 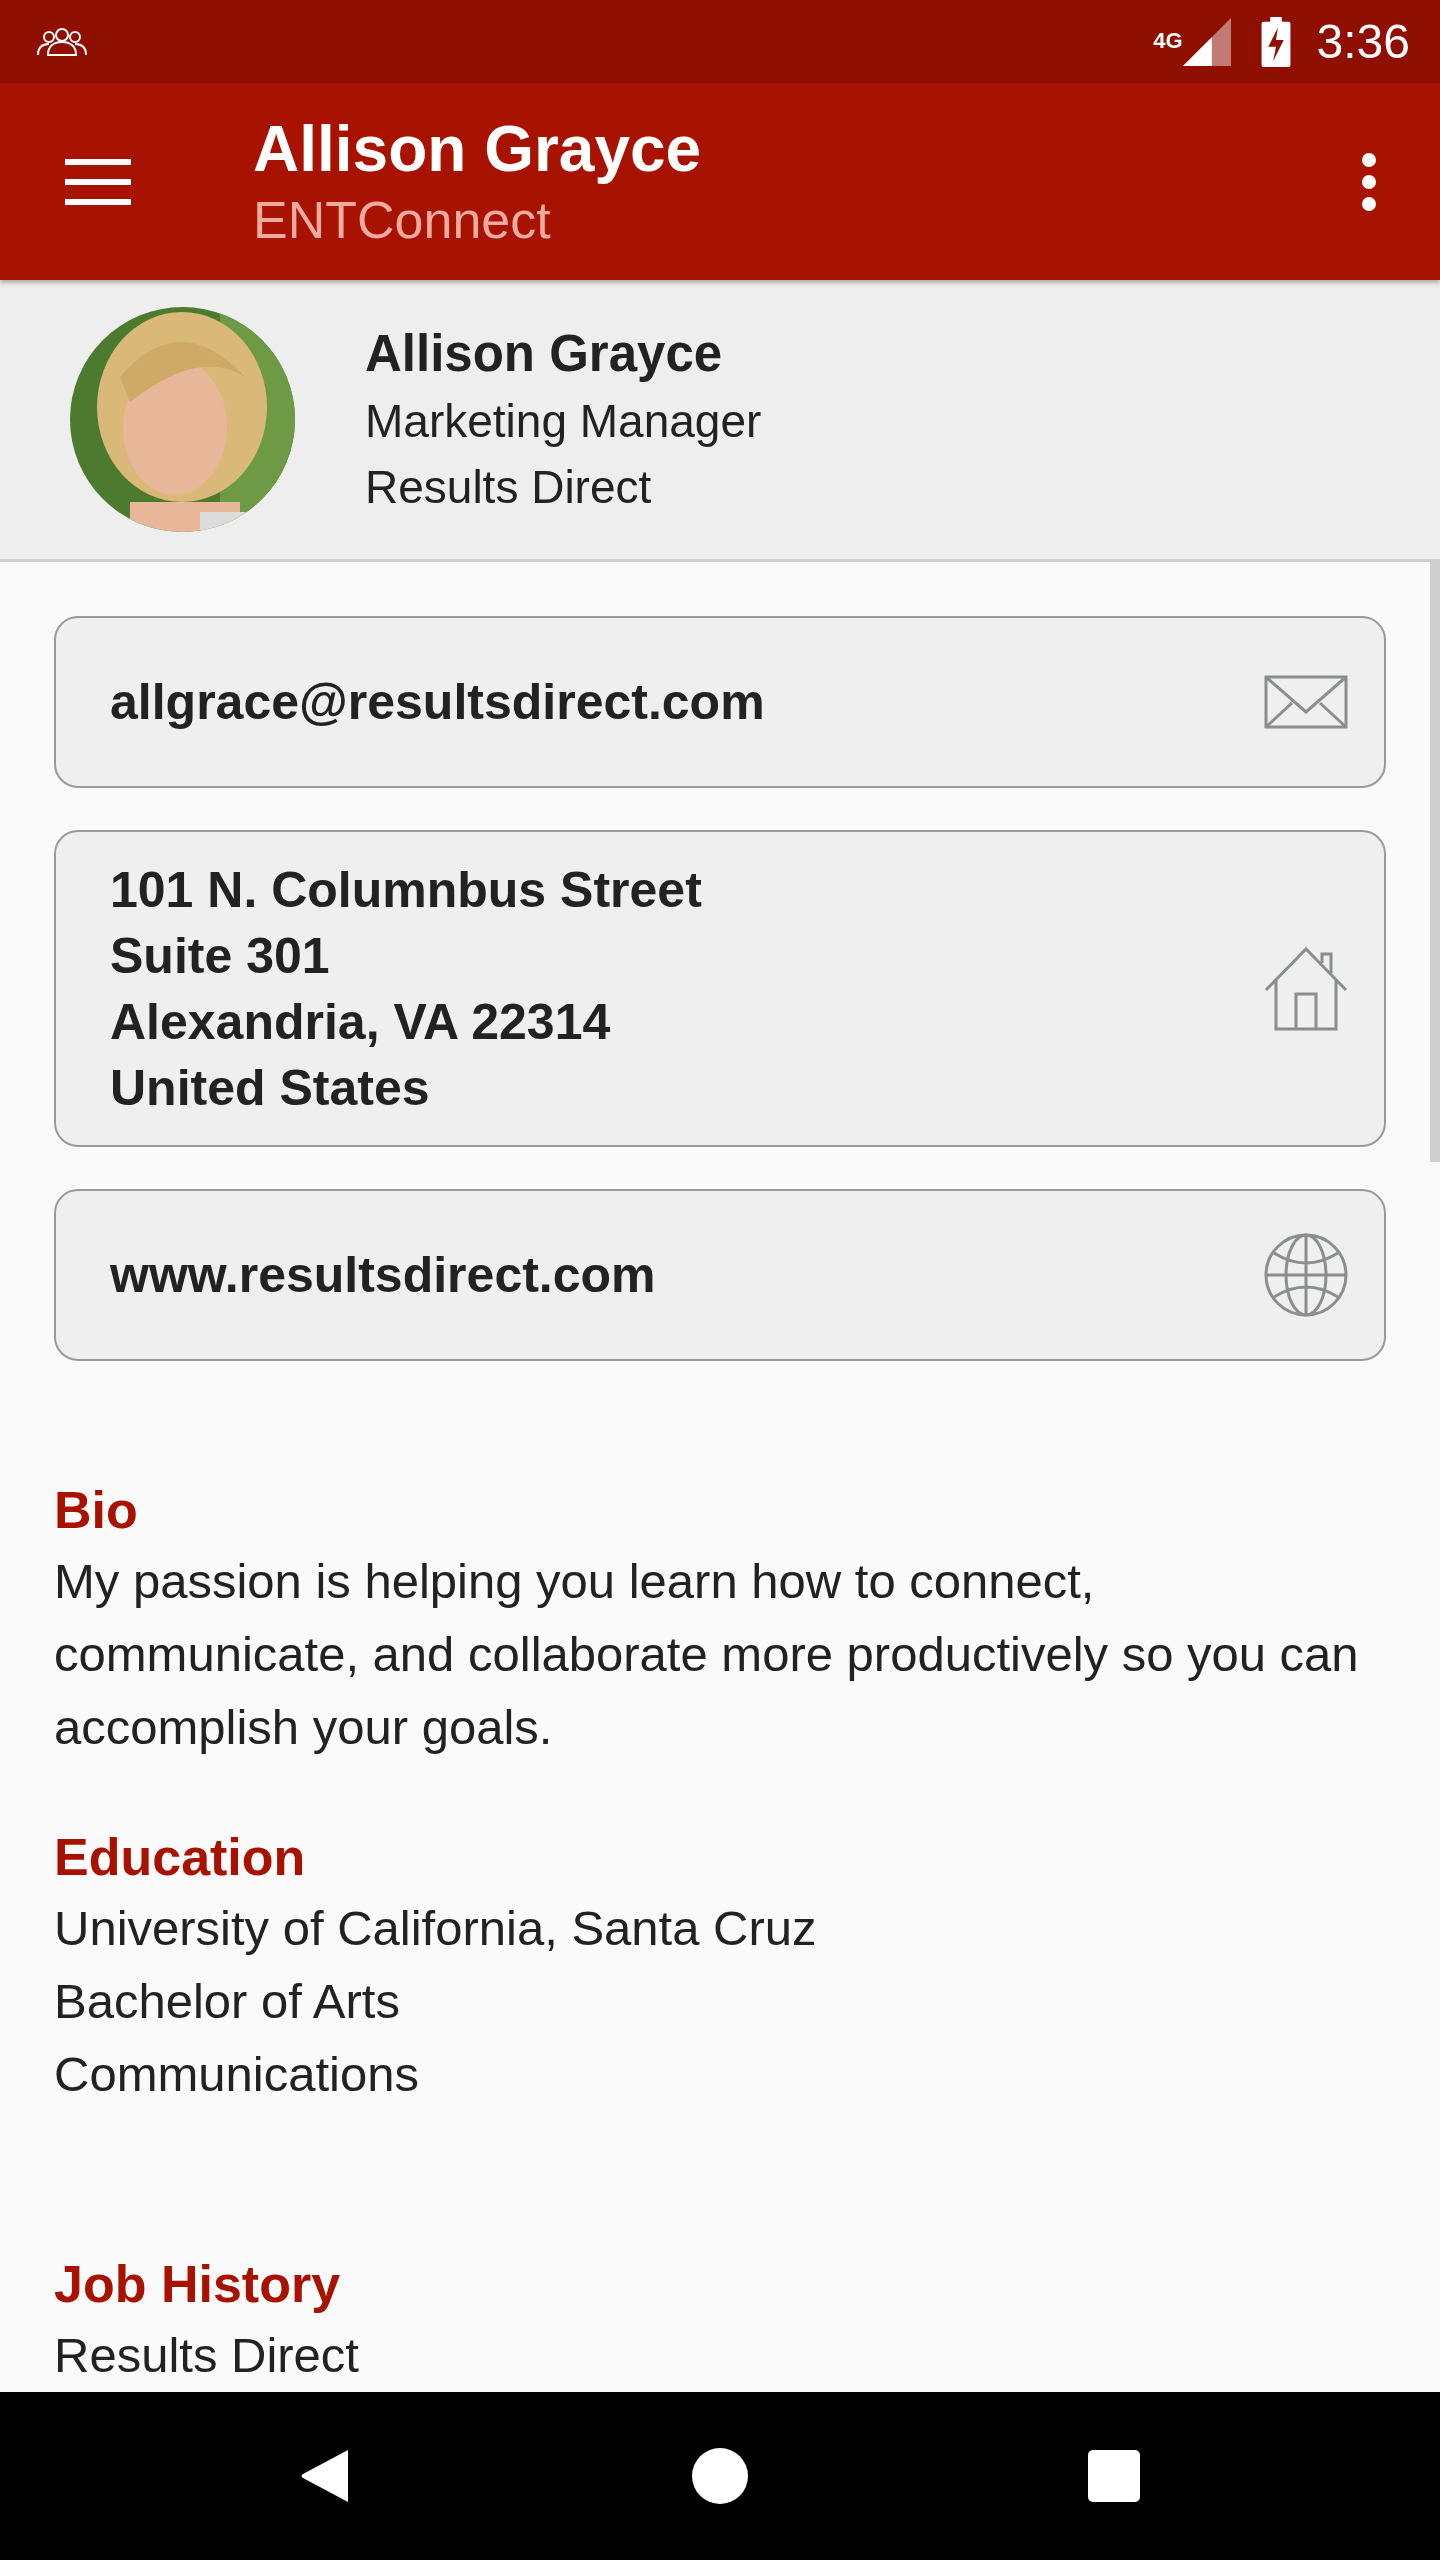 What do you see at coordinates (96, 1510) in the screenshot?
I see `section-heading: Bio` at bounding box center [96, 1510].